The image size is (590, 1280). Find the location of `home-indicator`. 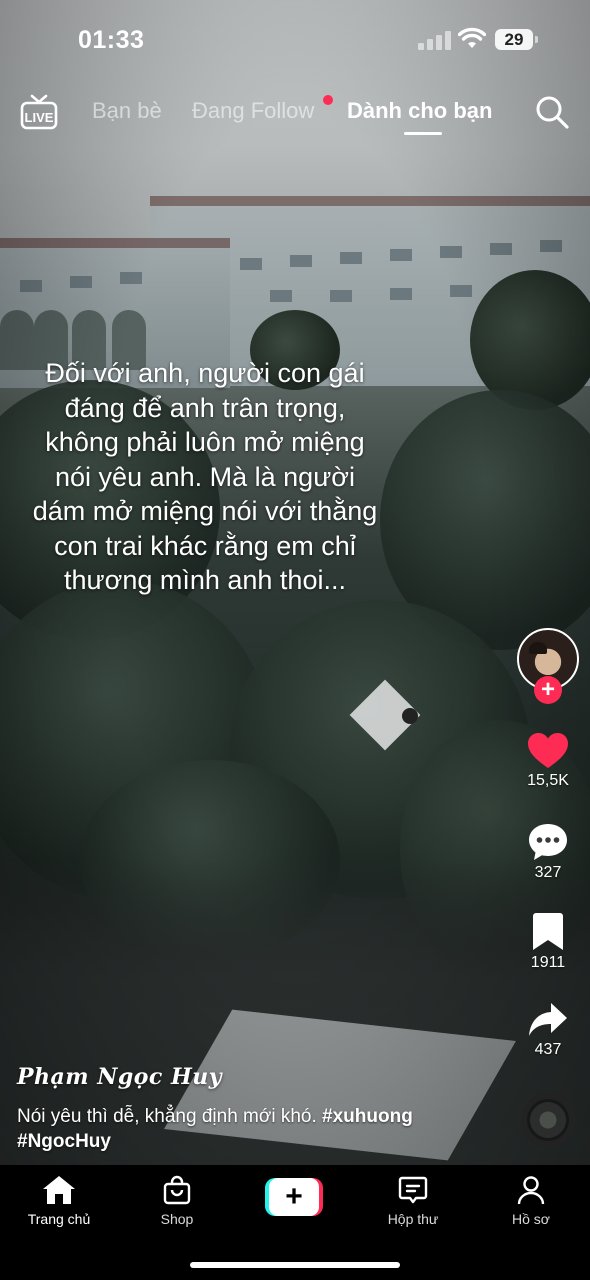

home-indicator is located at coordinates (295, 1265).